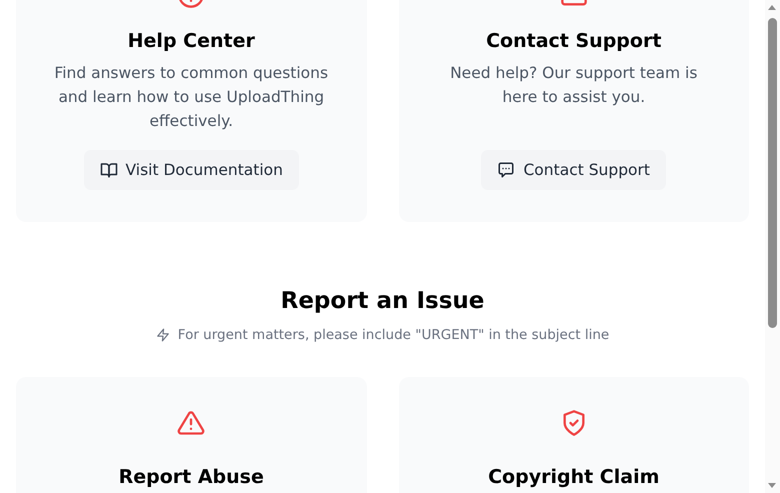  What do you see at coordinates (506, 170) in the screenshot?
I see `chat-icon` at bounding box center [506, 170].